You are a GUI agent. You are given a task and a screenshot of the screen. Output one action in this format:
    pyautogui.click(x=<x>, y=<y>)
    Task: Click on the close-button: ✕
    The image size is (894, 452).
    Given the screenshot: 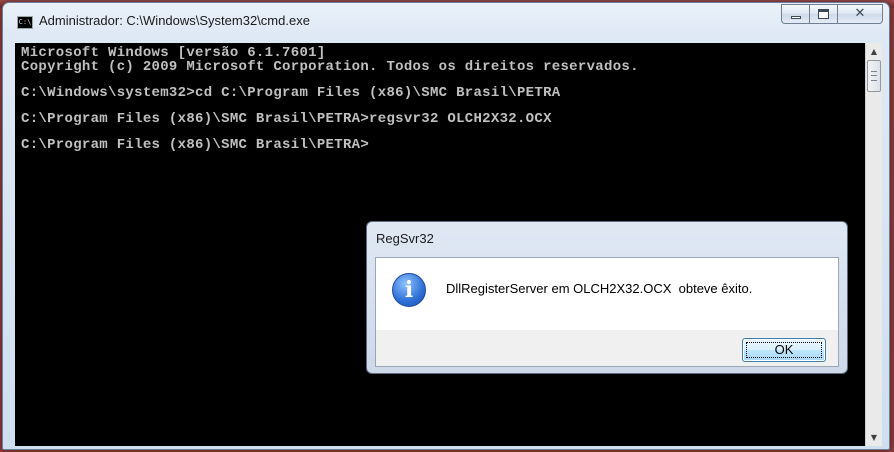 What is the action you would take?
    pyautogui.click(x=860, y=14)
    